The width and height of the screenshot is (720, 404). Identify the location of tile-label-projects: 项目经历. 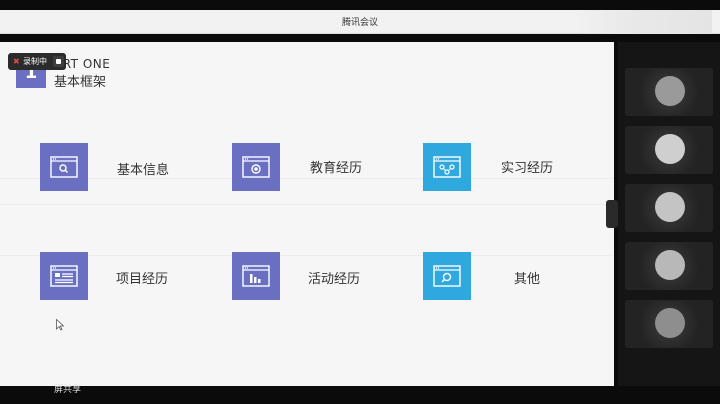
(142, 279).